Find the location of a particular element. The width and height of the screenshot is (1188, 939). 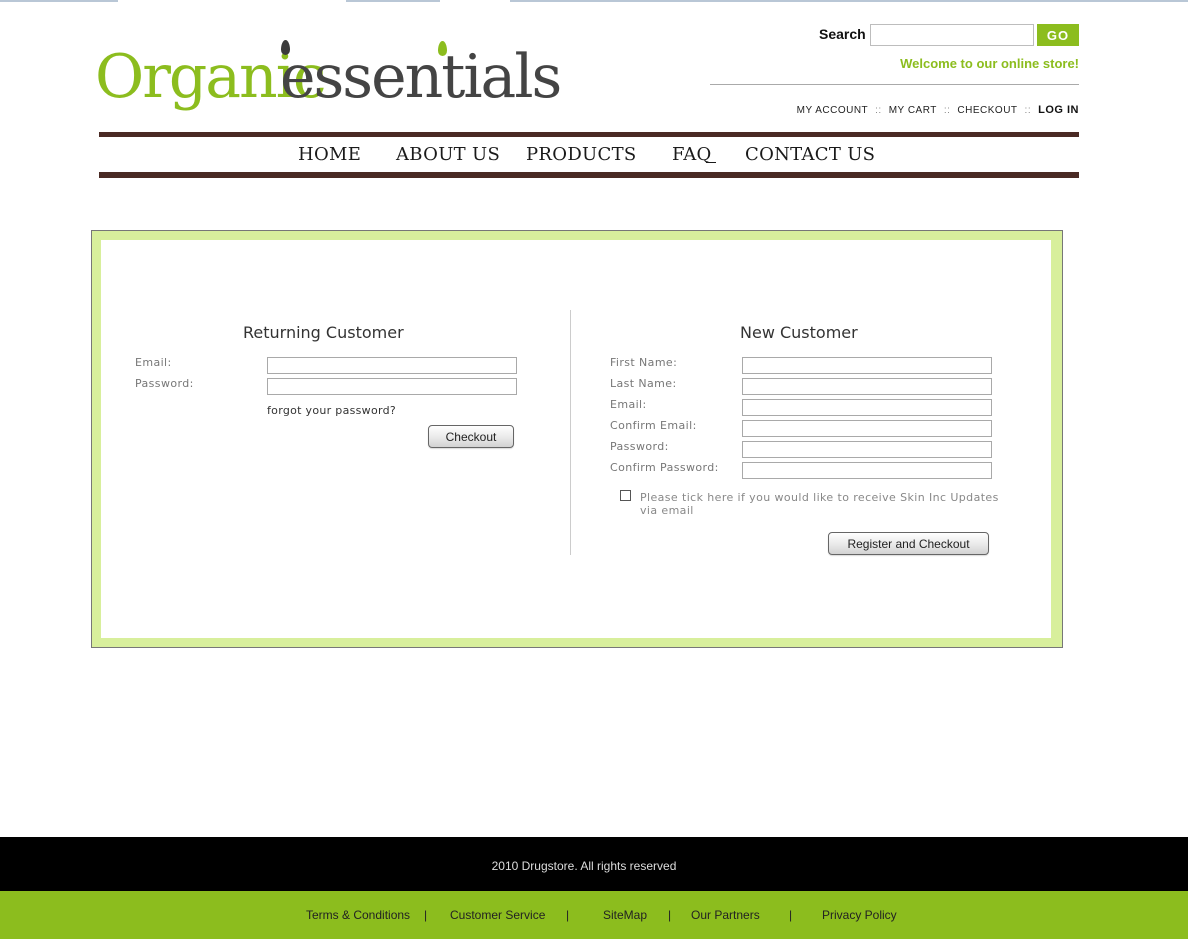

copyright-text: 2010 Drugstore. All rights reserved is located at coordinates (584, 866).